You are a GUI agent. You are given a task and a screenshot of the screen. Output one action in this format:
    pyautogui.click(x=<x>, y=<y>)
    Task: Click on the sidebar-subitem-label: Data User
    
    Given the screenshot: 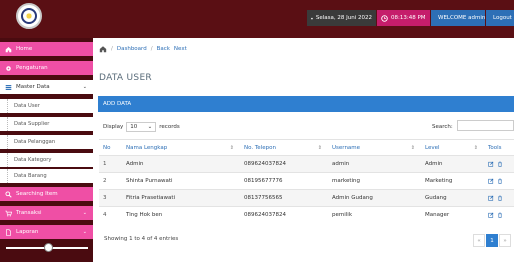 What is the action you would take?
    pyautogui.click(x=27, y=106)
    